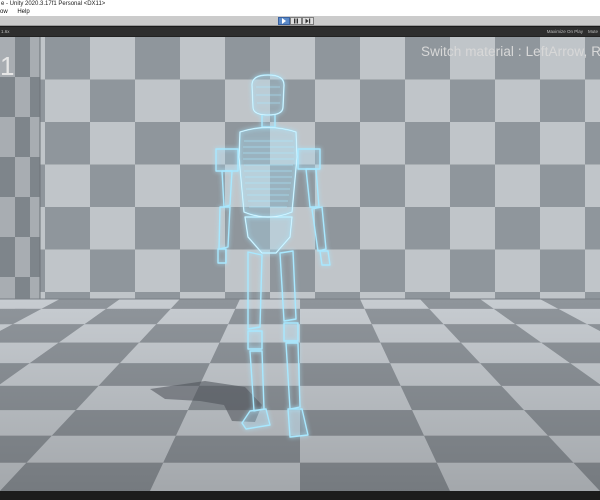 This screenshot has width=600, height=500. I want to click on mute-audio-toggle: Mute, so click(593, 32).